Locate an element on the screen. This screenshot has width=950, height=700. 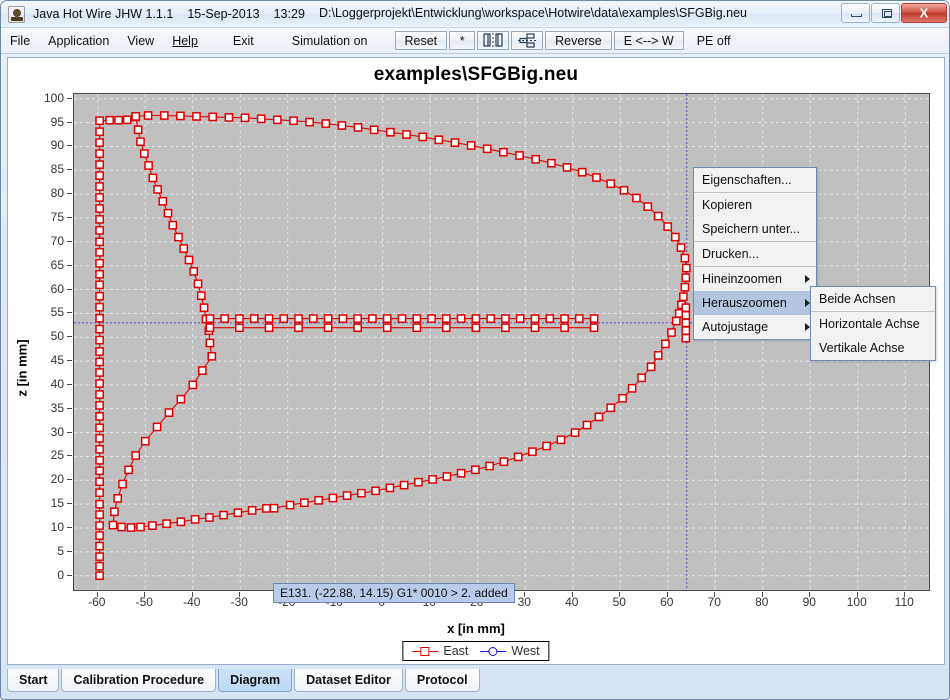
toolbar-tree-button is located at coordinates (527, 40).